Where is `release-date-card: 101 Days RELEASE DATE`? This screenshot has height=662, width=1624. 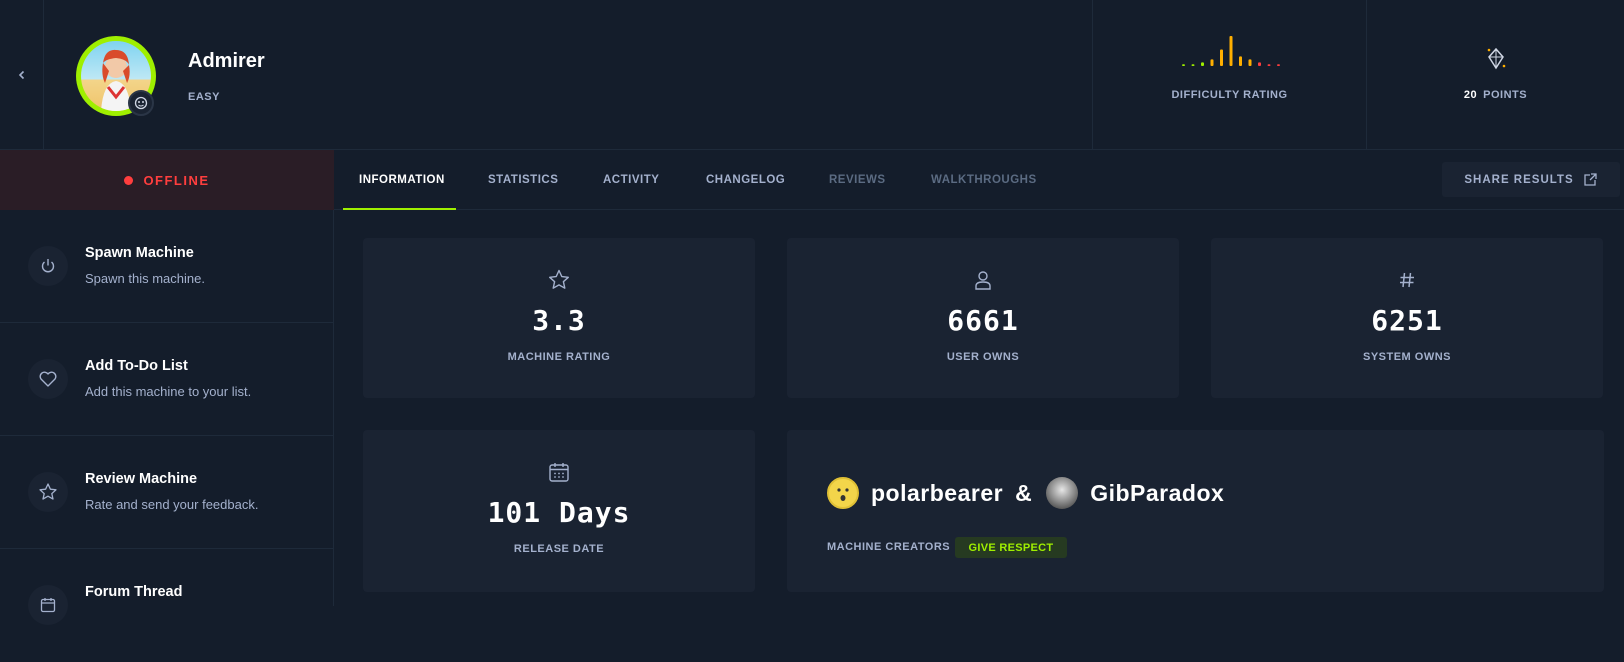
release-date-card: 101 Days RELEASE DATE is located at coordinates (559, 511).